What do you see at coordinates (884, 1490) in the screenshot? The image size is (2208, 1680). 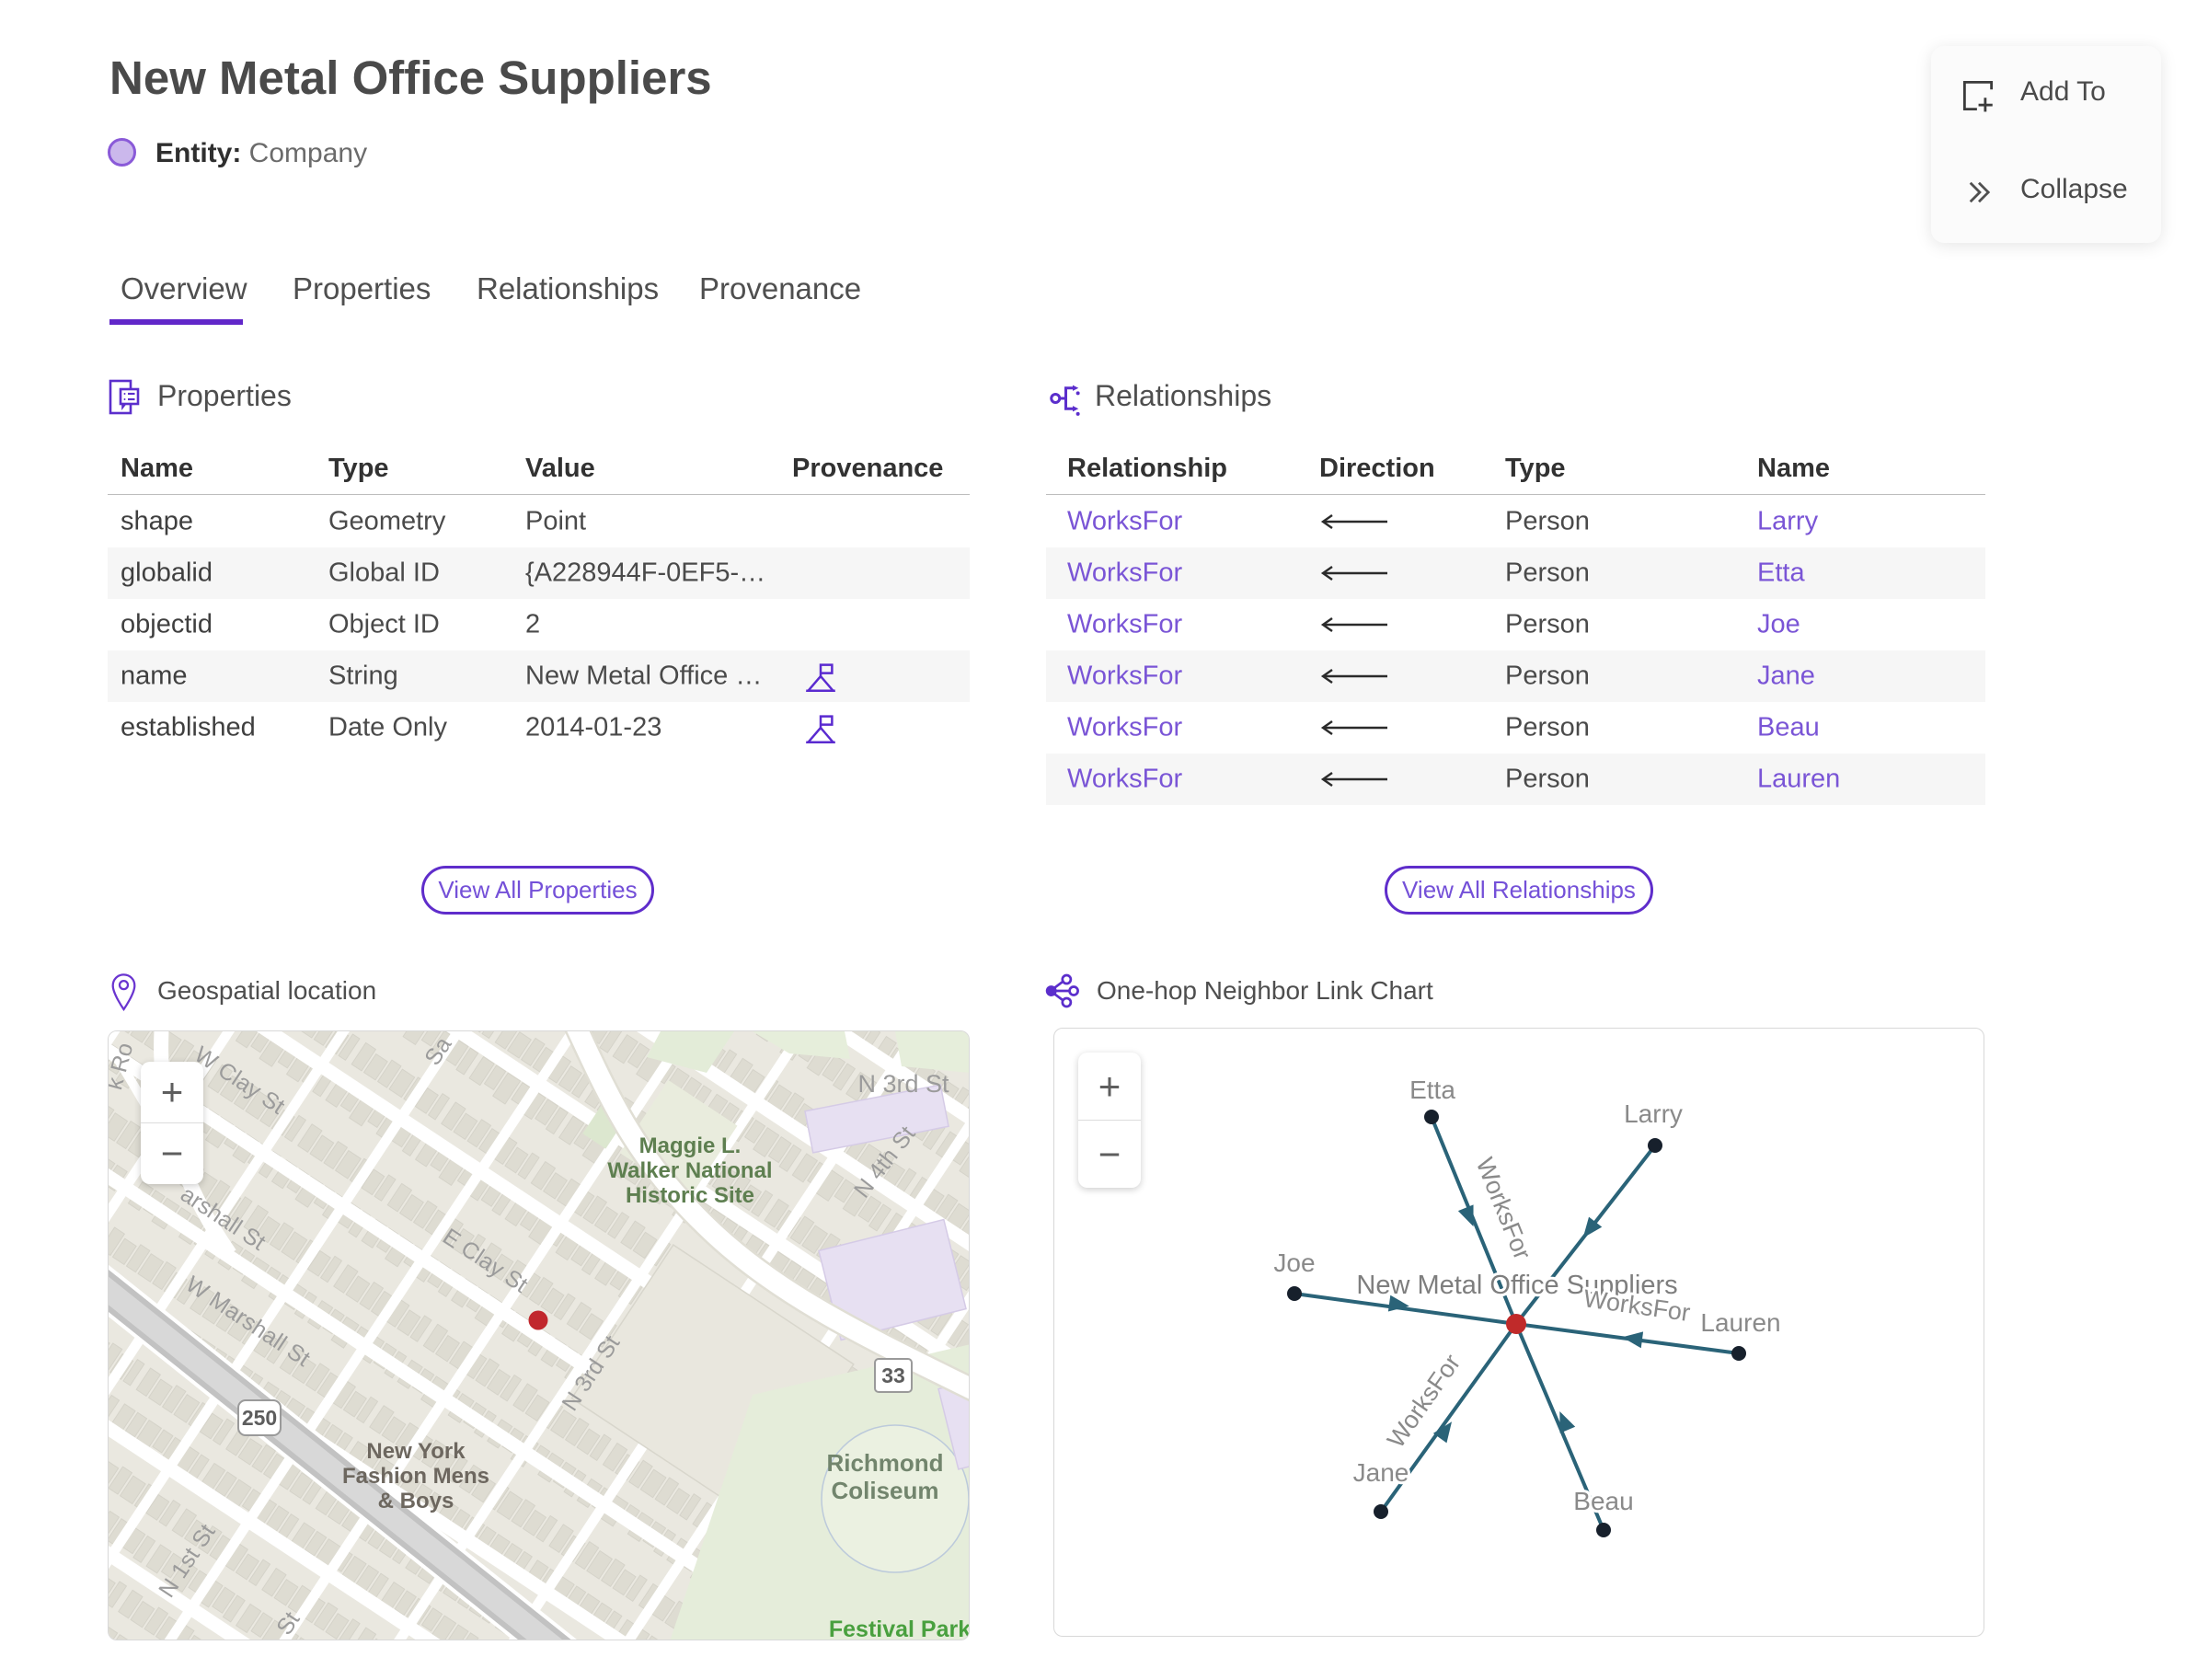 I see `svg-text: Coliseum` at bounding box center [884, 1490].